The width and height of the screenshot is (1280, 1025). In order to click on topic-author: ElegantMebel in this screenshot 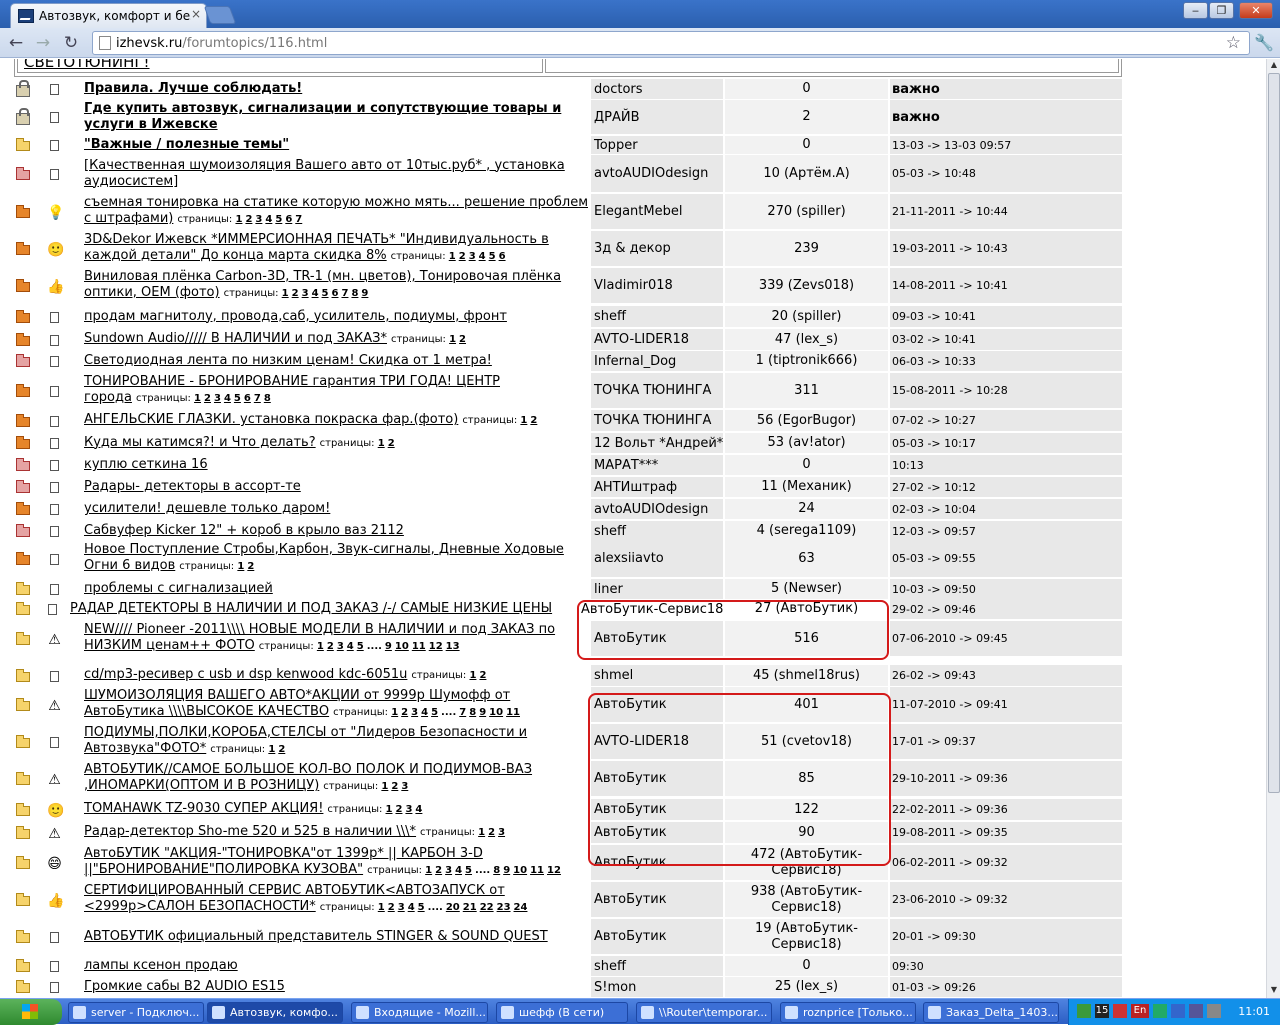, I will do `click(657, 211)`.